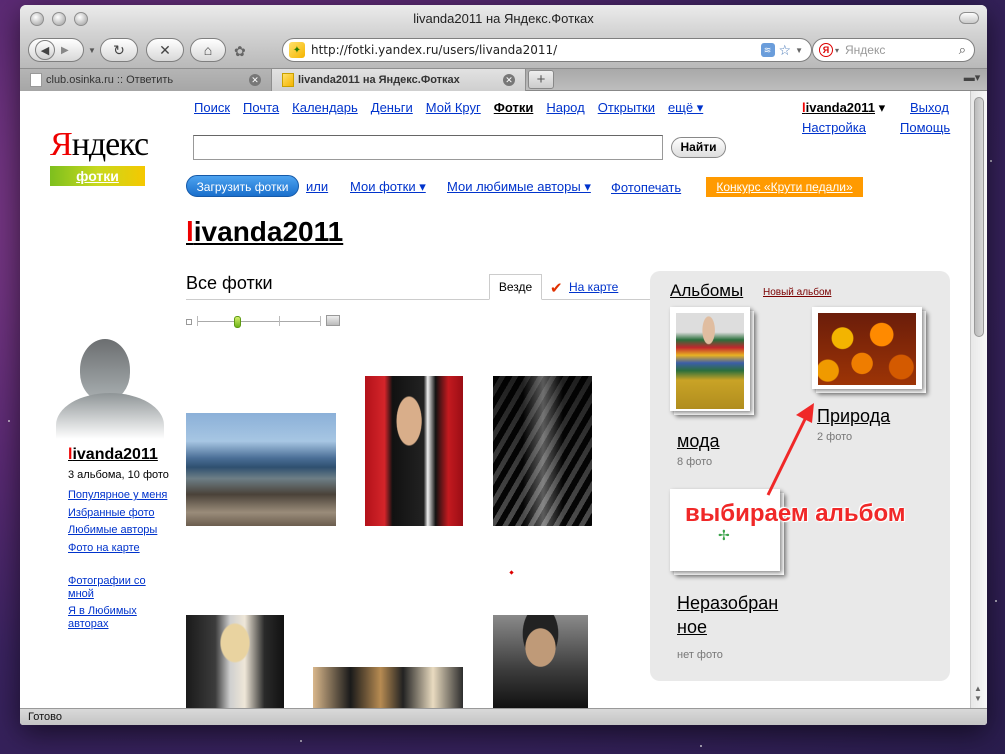 The image size is (1005, 754). What do you see at coordinates (333, 320) in the screenshot?
I see `large-size-icon` at bounding box center [333, 320].